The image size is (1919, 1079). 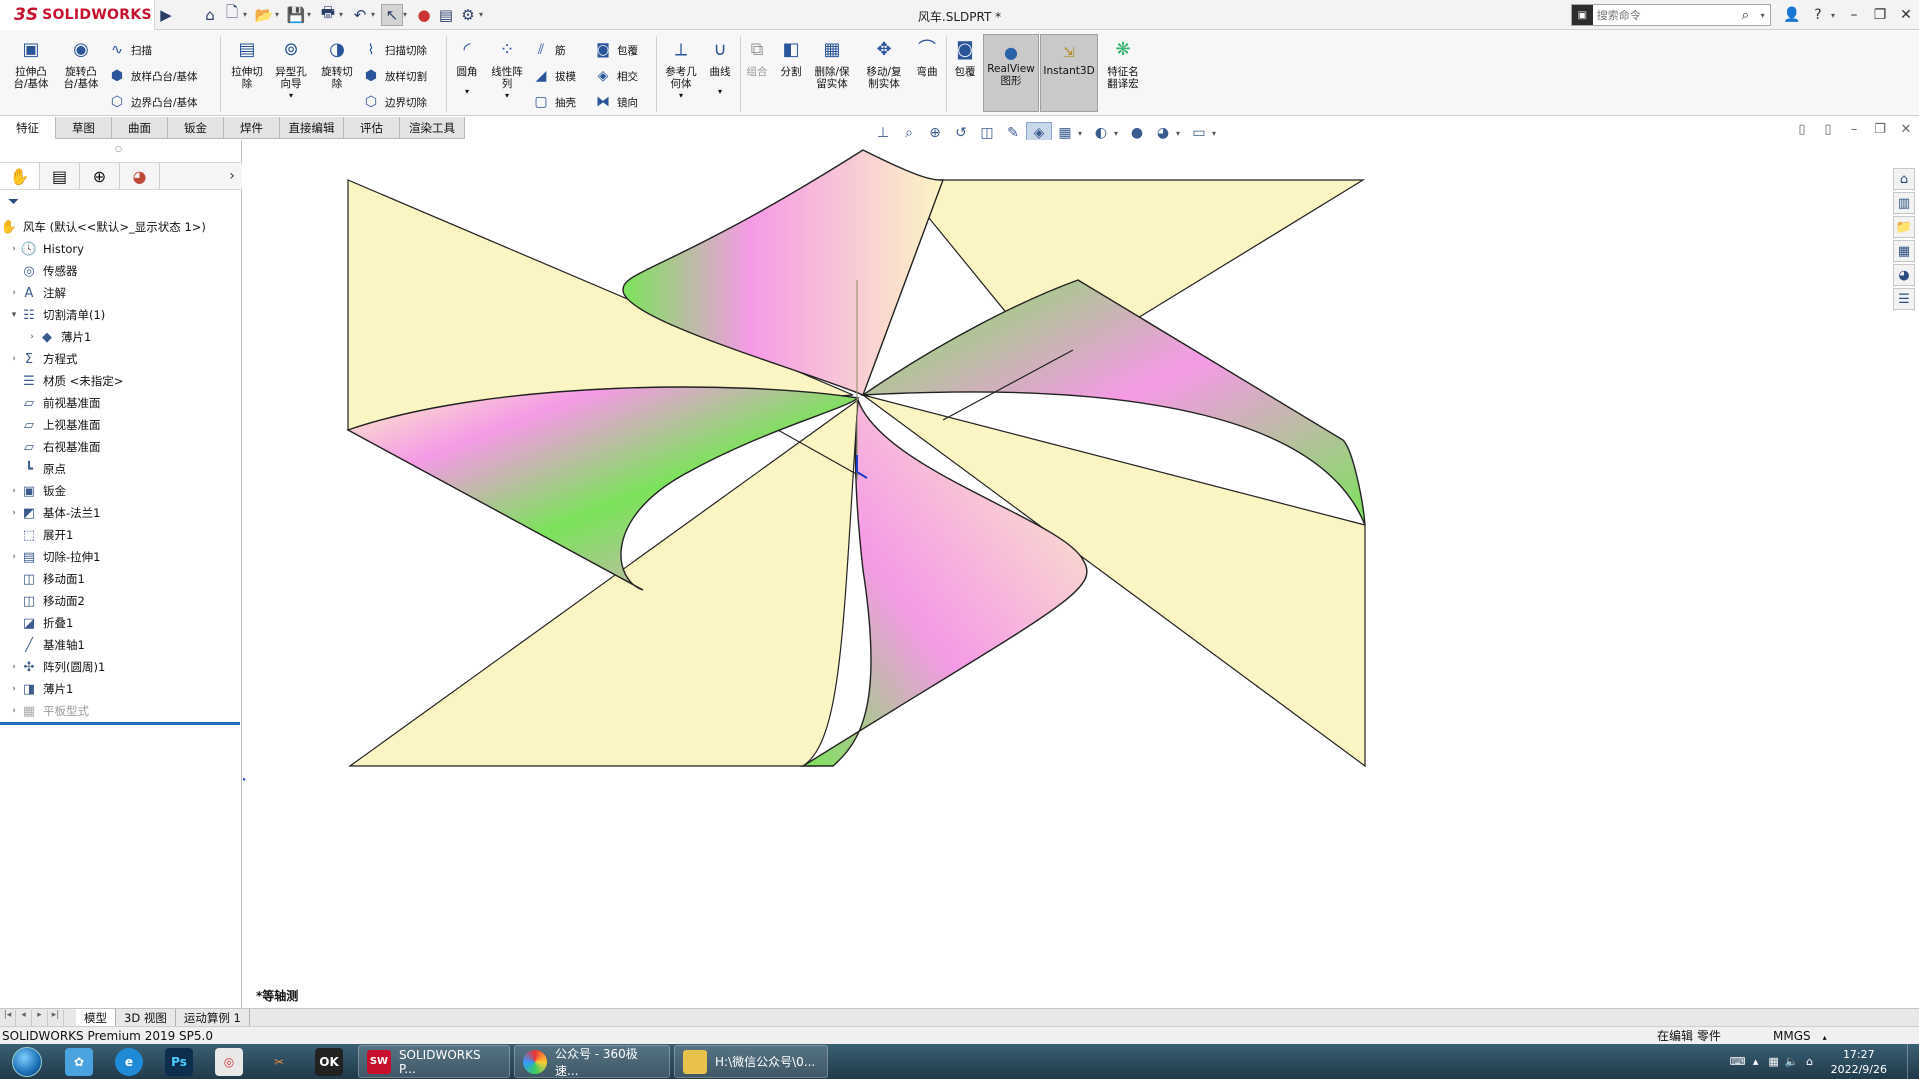 What do you see at coordinates (1774, 1061) in the screenshot?
I see `network-icon: ▦` at bounding box center [1774, 1061].